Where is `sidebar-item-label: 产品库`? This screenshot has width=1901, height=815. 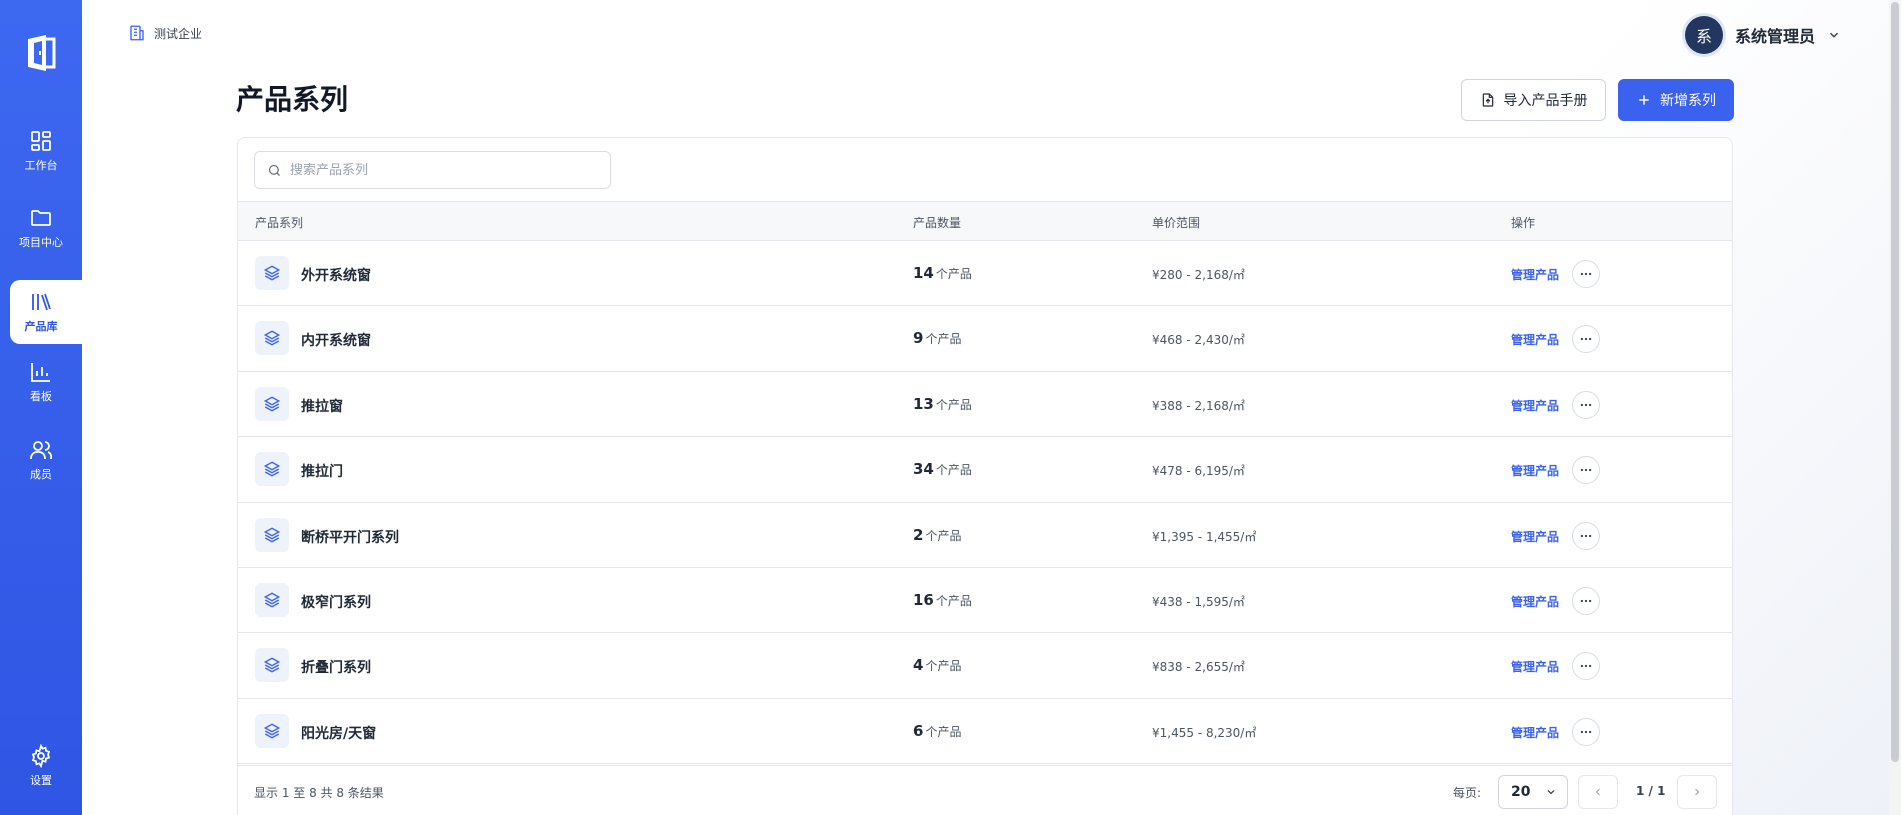 sidebar-item-label: 产品库 is located at coordinates (41, 326).